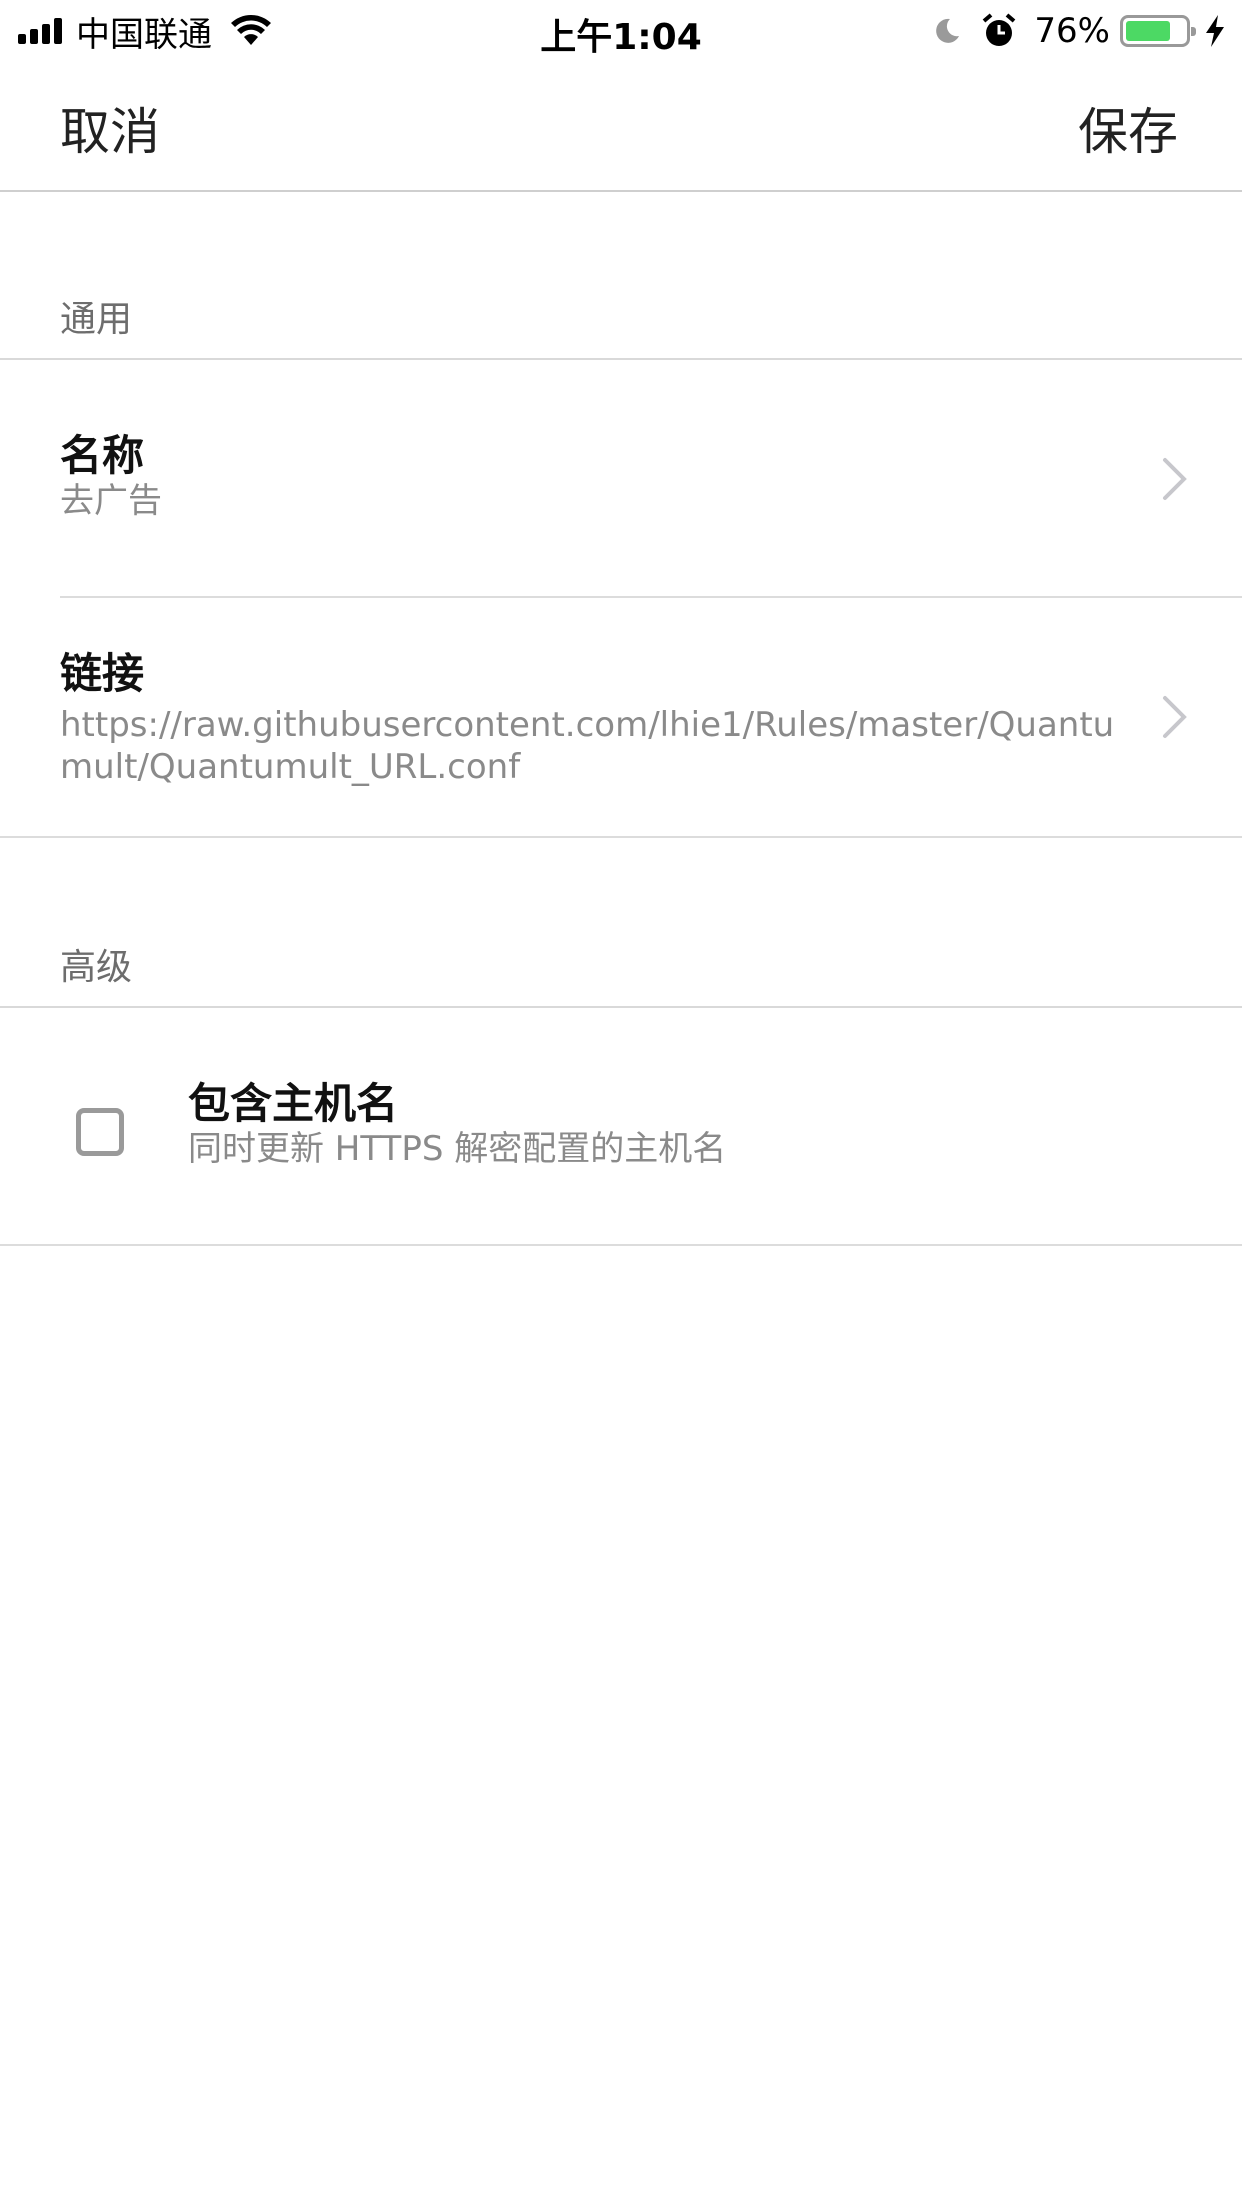  I want to click on include-hostname-subtitle: 同时更新 HTTPS 解密配置的主机名, so click(457, 1149).